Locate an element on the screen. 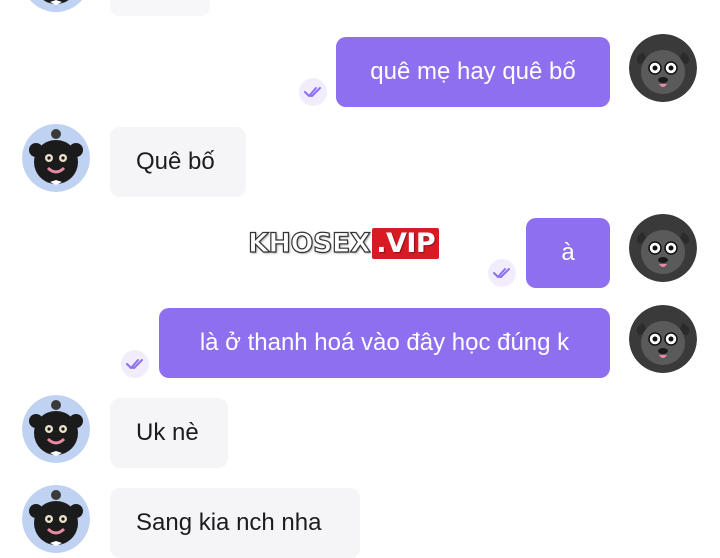 This screenshot has width=720, height=558. message-text: Quê bố is located at coordinates (175, 161).